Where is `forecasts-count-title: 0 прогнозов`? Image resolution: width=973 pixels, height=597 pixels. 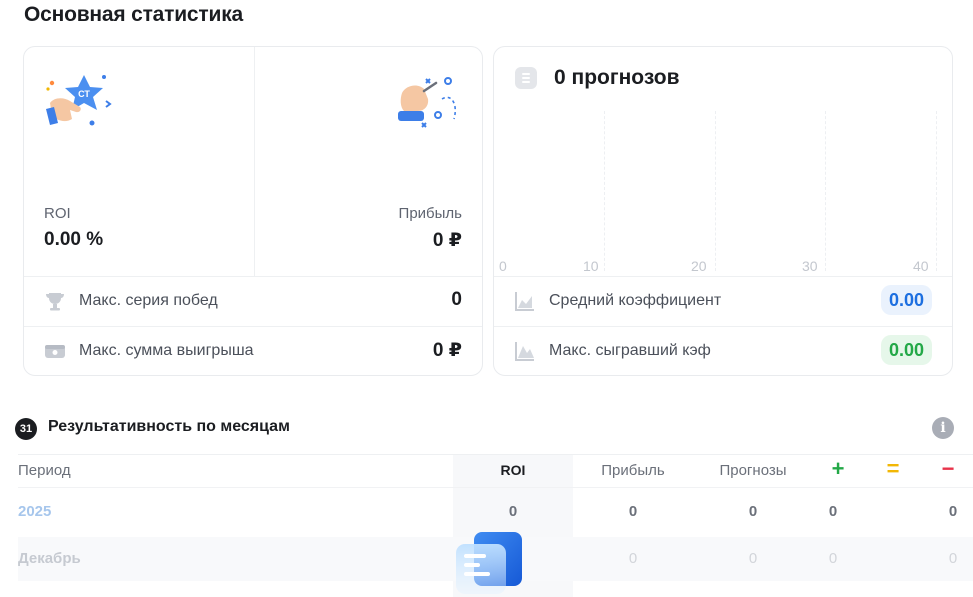
forecasts-count-title: 0 прогнозов is located at coordinates (617, 77).